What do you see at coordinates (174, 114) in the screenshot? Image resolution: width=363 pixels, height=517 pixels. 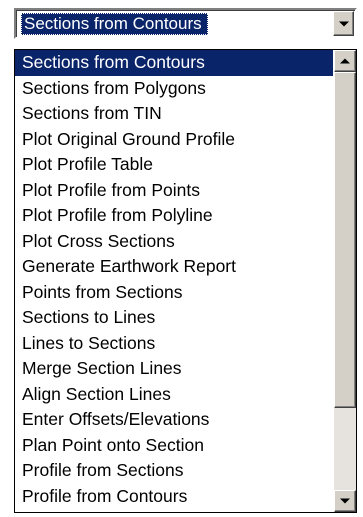 I see `list-item: Sections from TIN` at bounding box center [174, 114].